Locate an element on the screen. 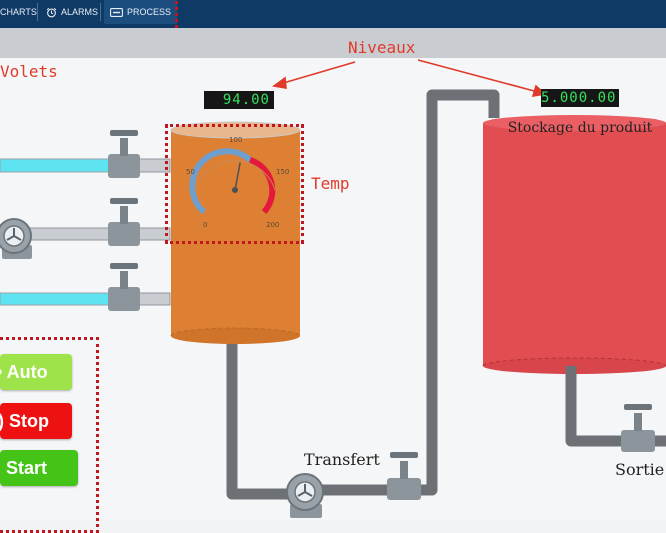  transfer-label: Transfert is located at coordinates (342, 459).